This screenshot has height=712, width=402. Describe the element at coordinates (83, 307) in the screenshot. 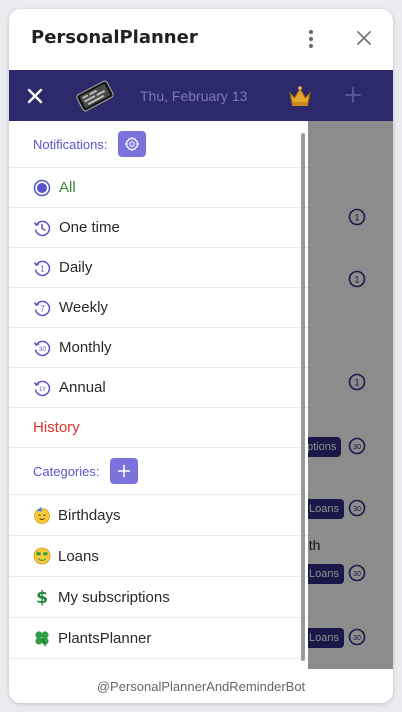

I see `filter-label: Weekly` at that location.